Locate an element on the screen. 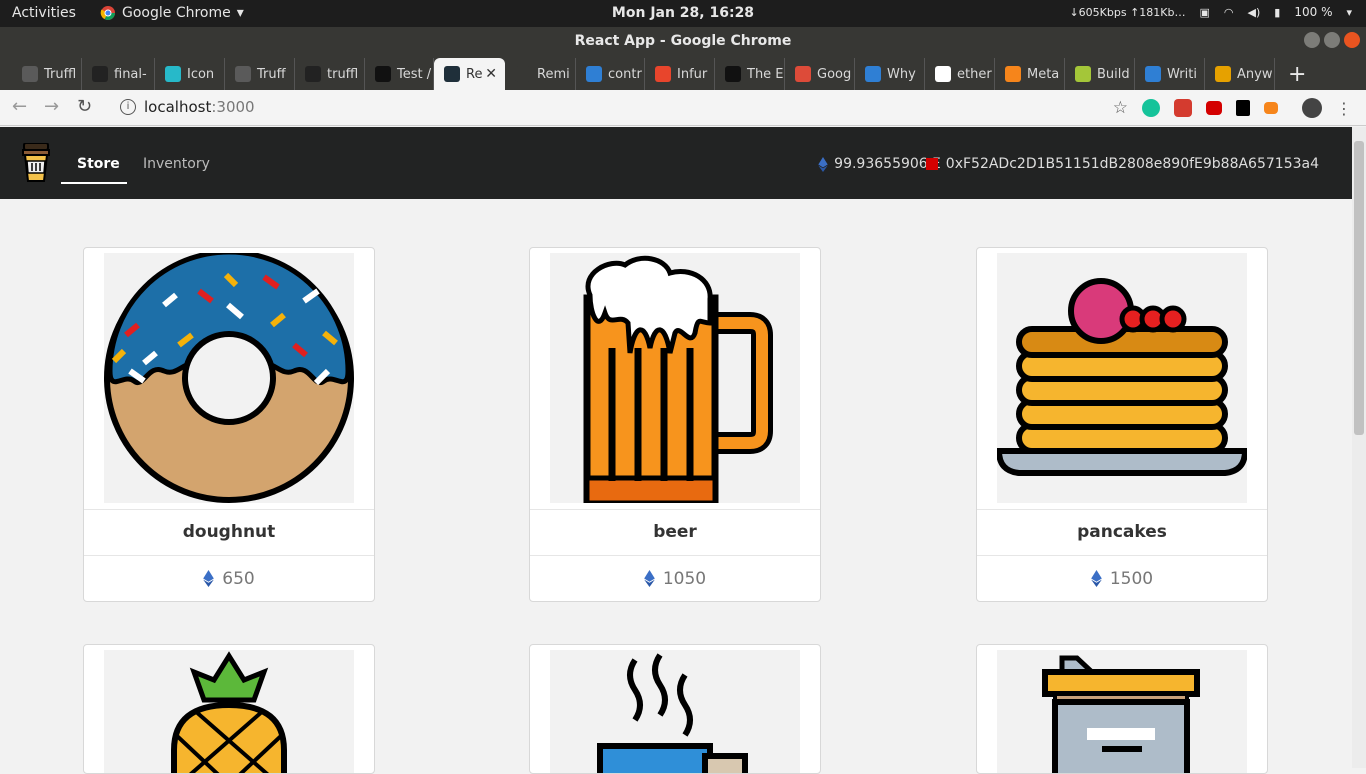 The image size is (1366, 774). tab-label: The E is located at coordinates (765, 74).